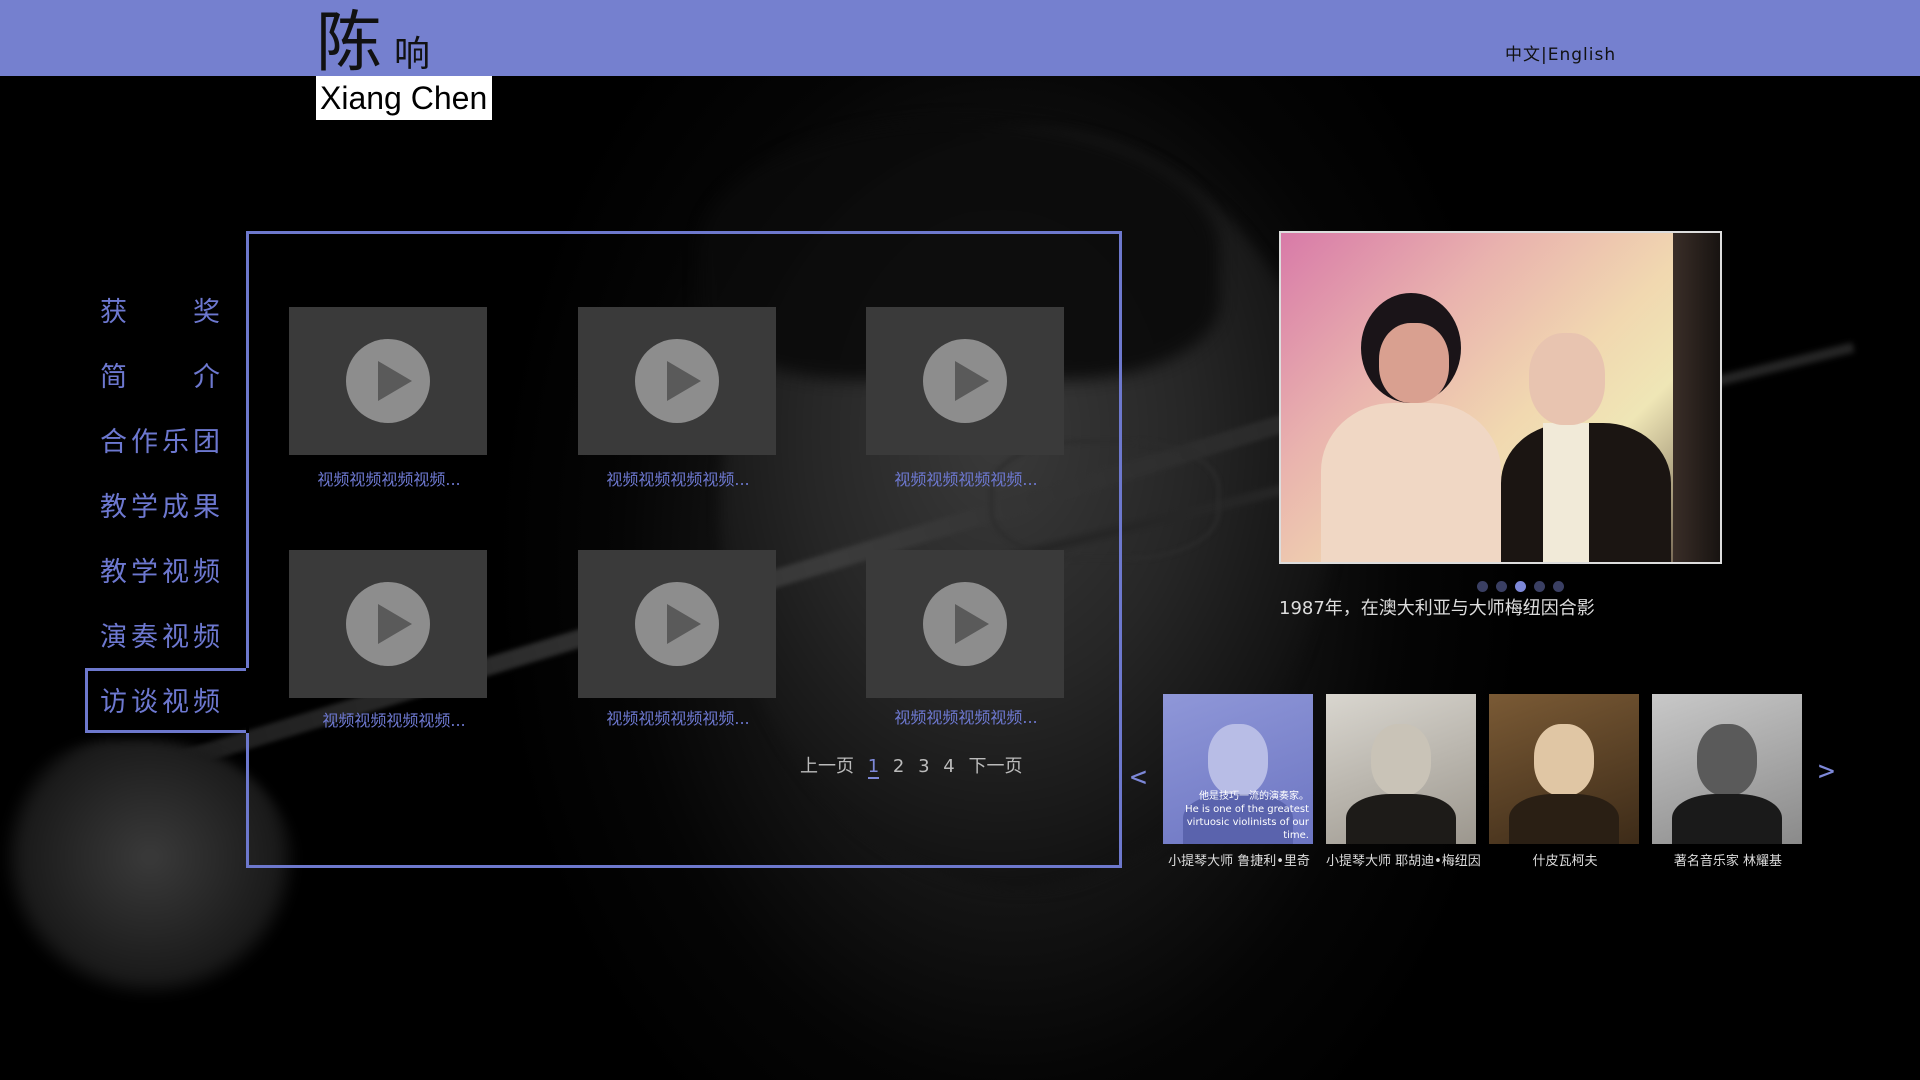  I want to click on top-bar, so click(960, 38).